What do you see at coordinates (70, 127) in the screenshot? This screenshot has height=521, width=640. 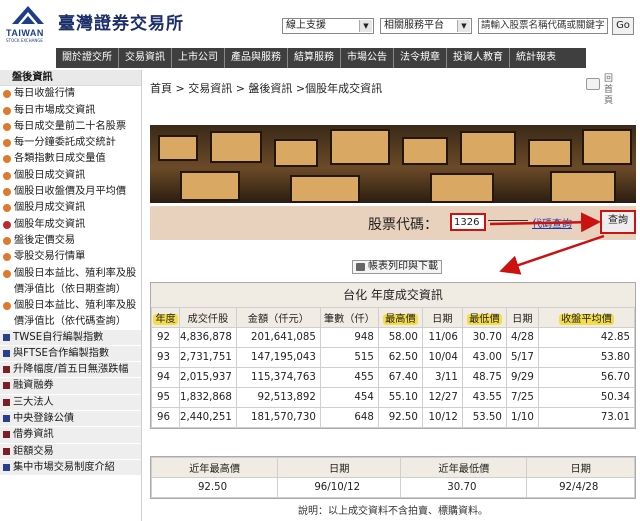 I see `sidebar-item: 每日成交量前二十名股票` at bounding box center [70, 127].